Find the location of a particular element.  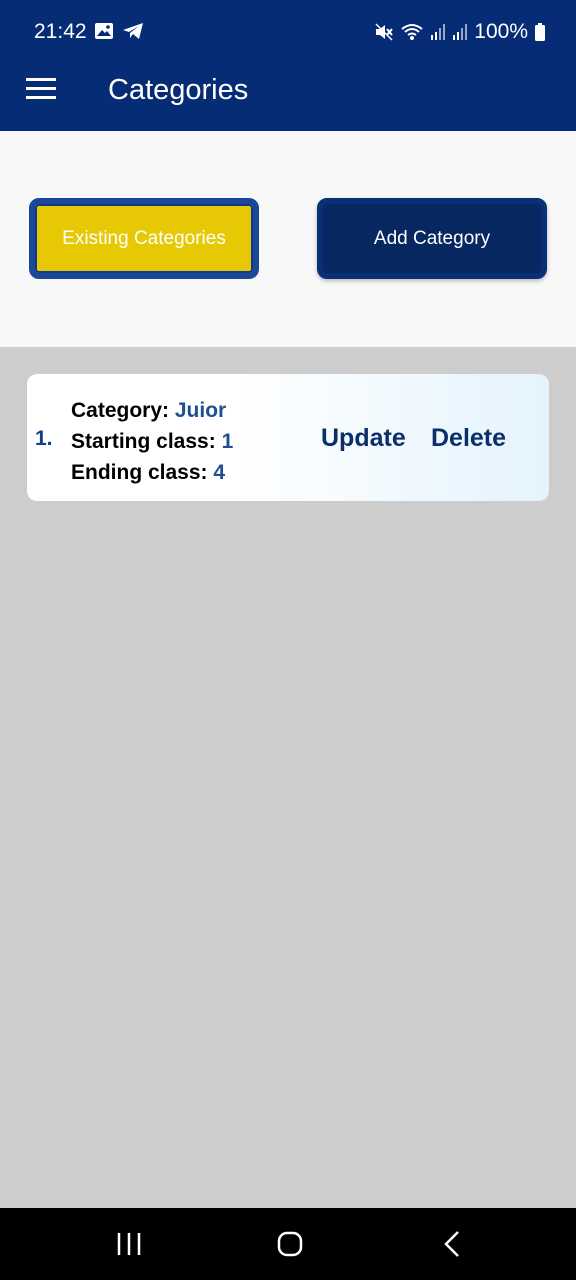

starting-class-label: Starting class: is located at coordinates (143, 441).